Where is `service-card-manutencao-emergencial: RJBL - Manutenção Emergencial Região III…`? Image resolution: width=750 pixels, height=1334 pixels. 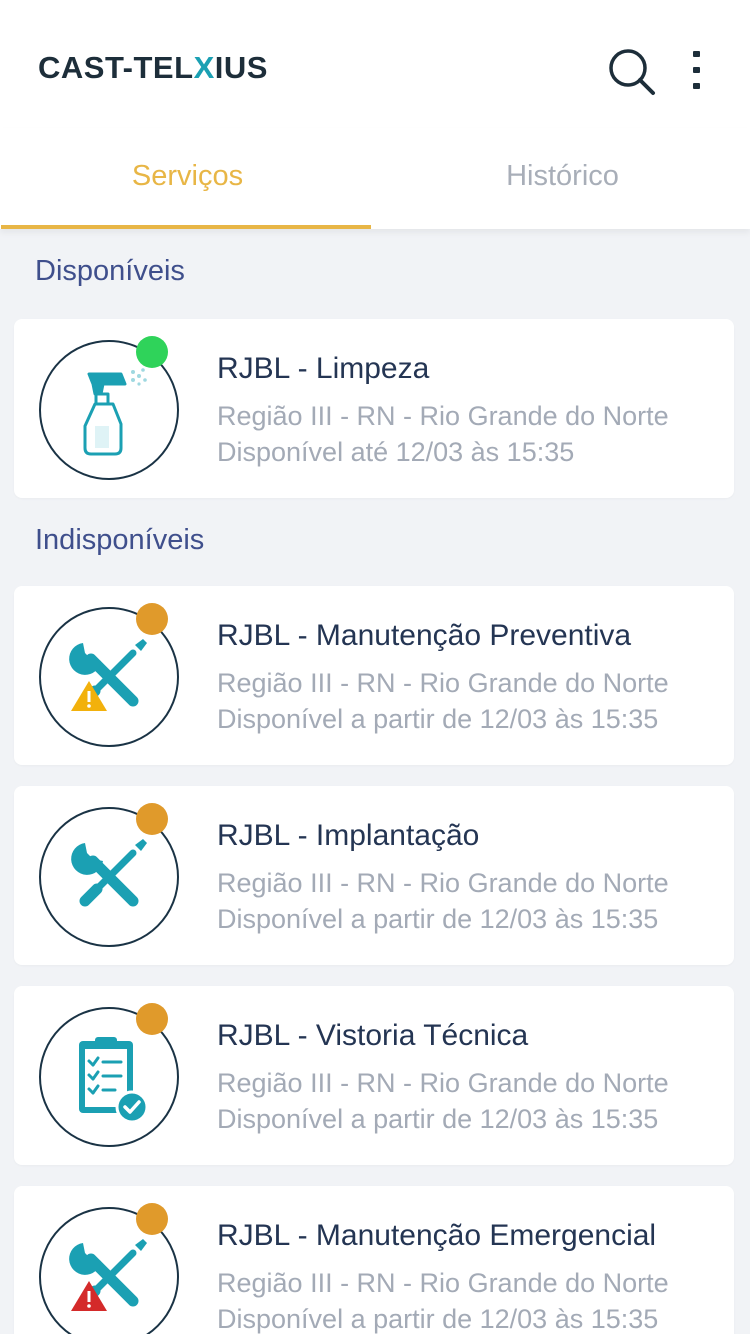 service-card-manutencao-emergencial: RJBL - Manutenção Emergencial Região III… is located at coordinates (374, 1260).